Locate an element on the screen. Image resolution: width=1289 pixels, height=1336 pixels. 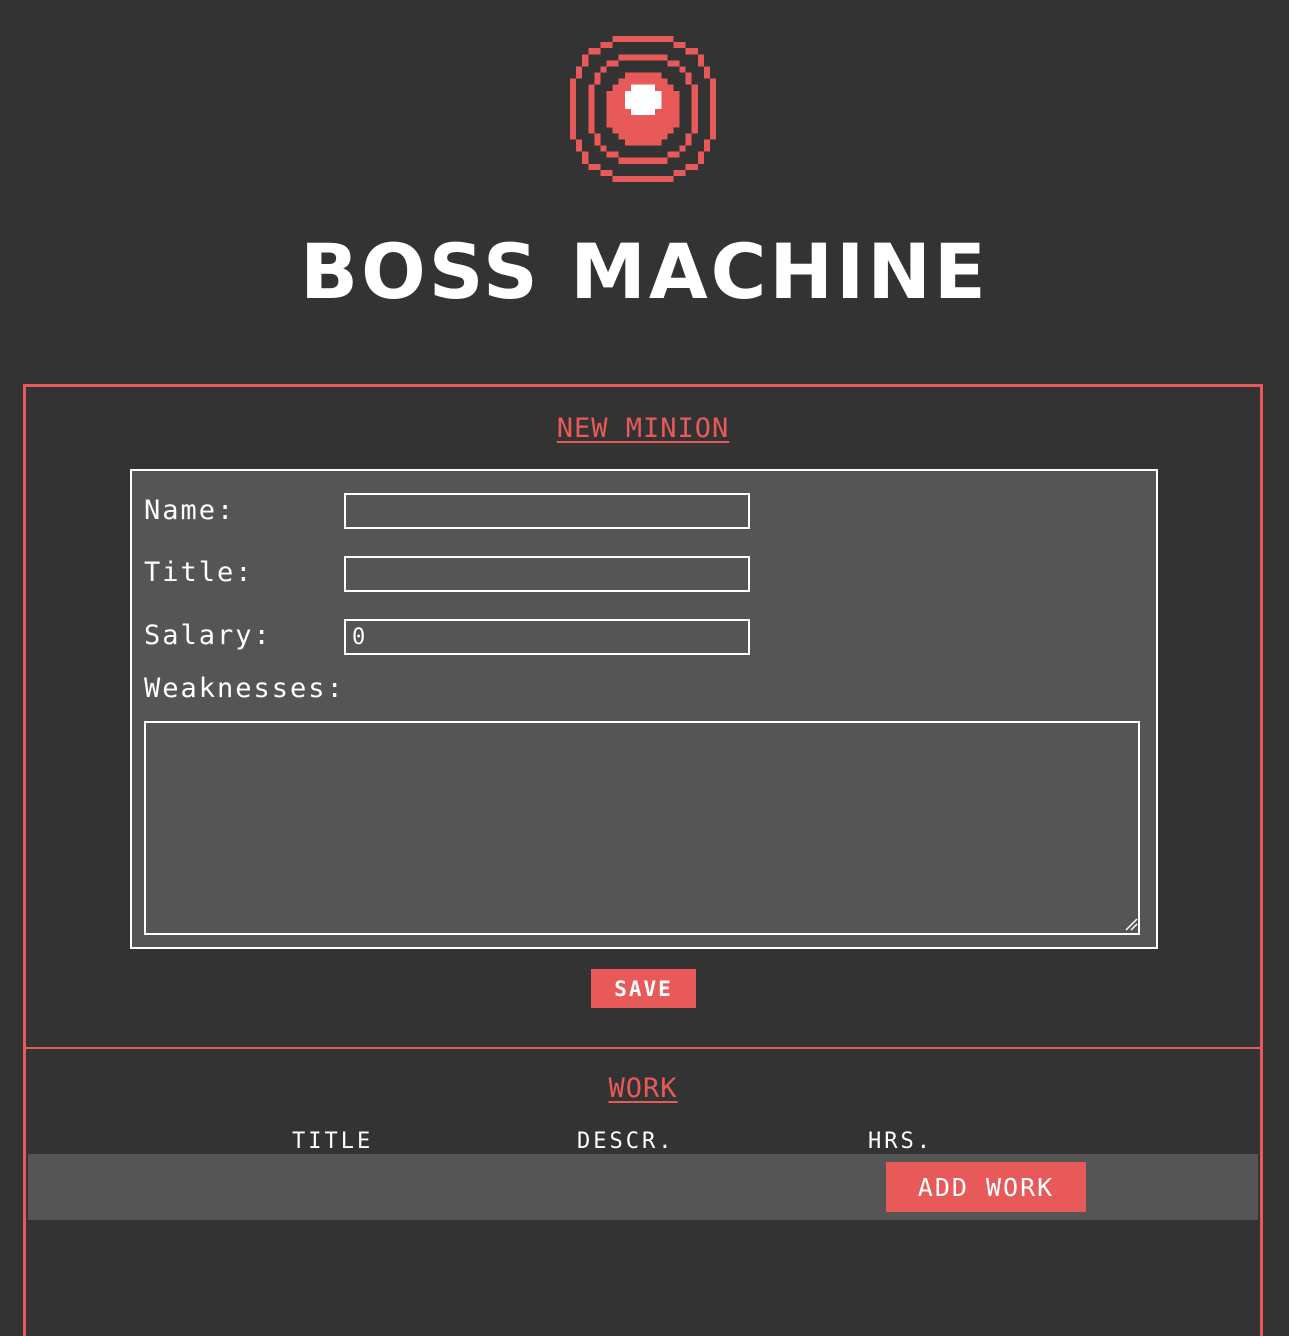
add-work-button: ADD WORK is located at coordinates (986, 1187).